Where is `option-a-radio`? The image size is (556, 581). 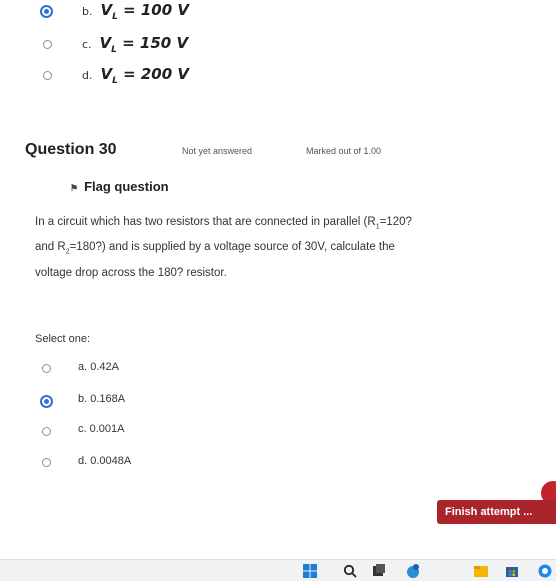
option-a-radio is located at coordinates (46, 368).